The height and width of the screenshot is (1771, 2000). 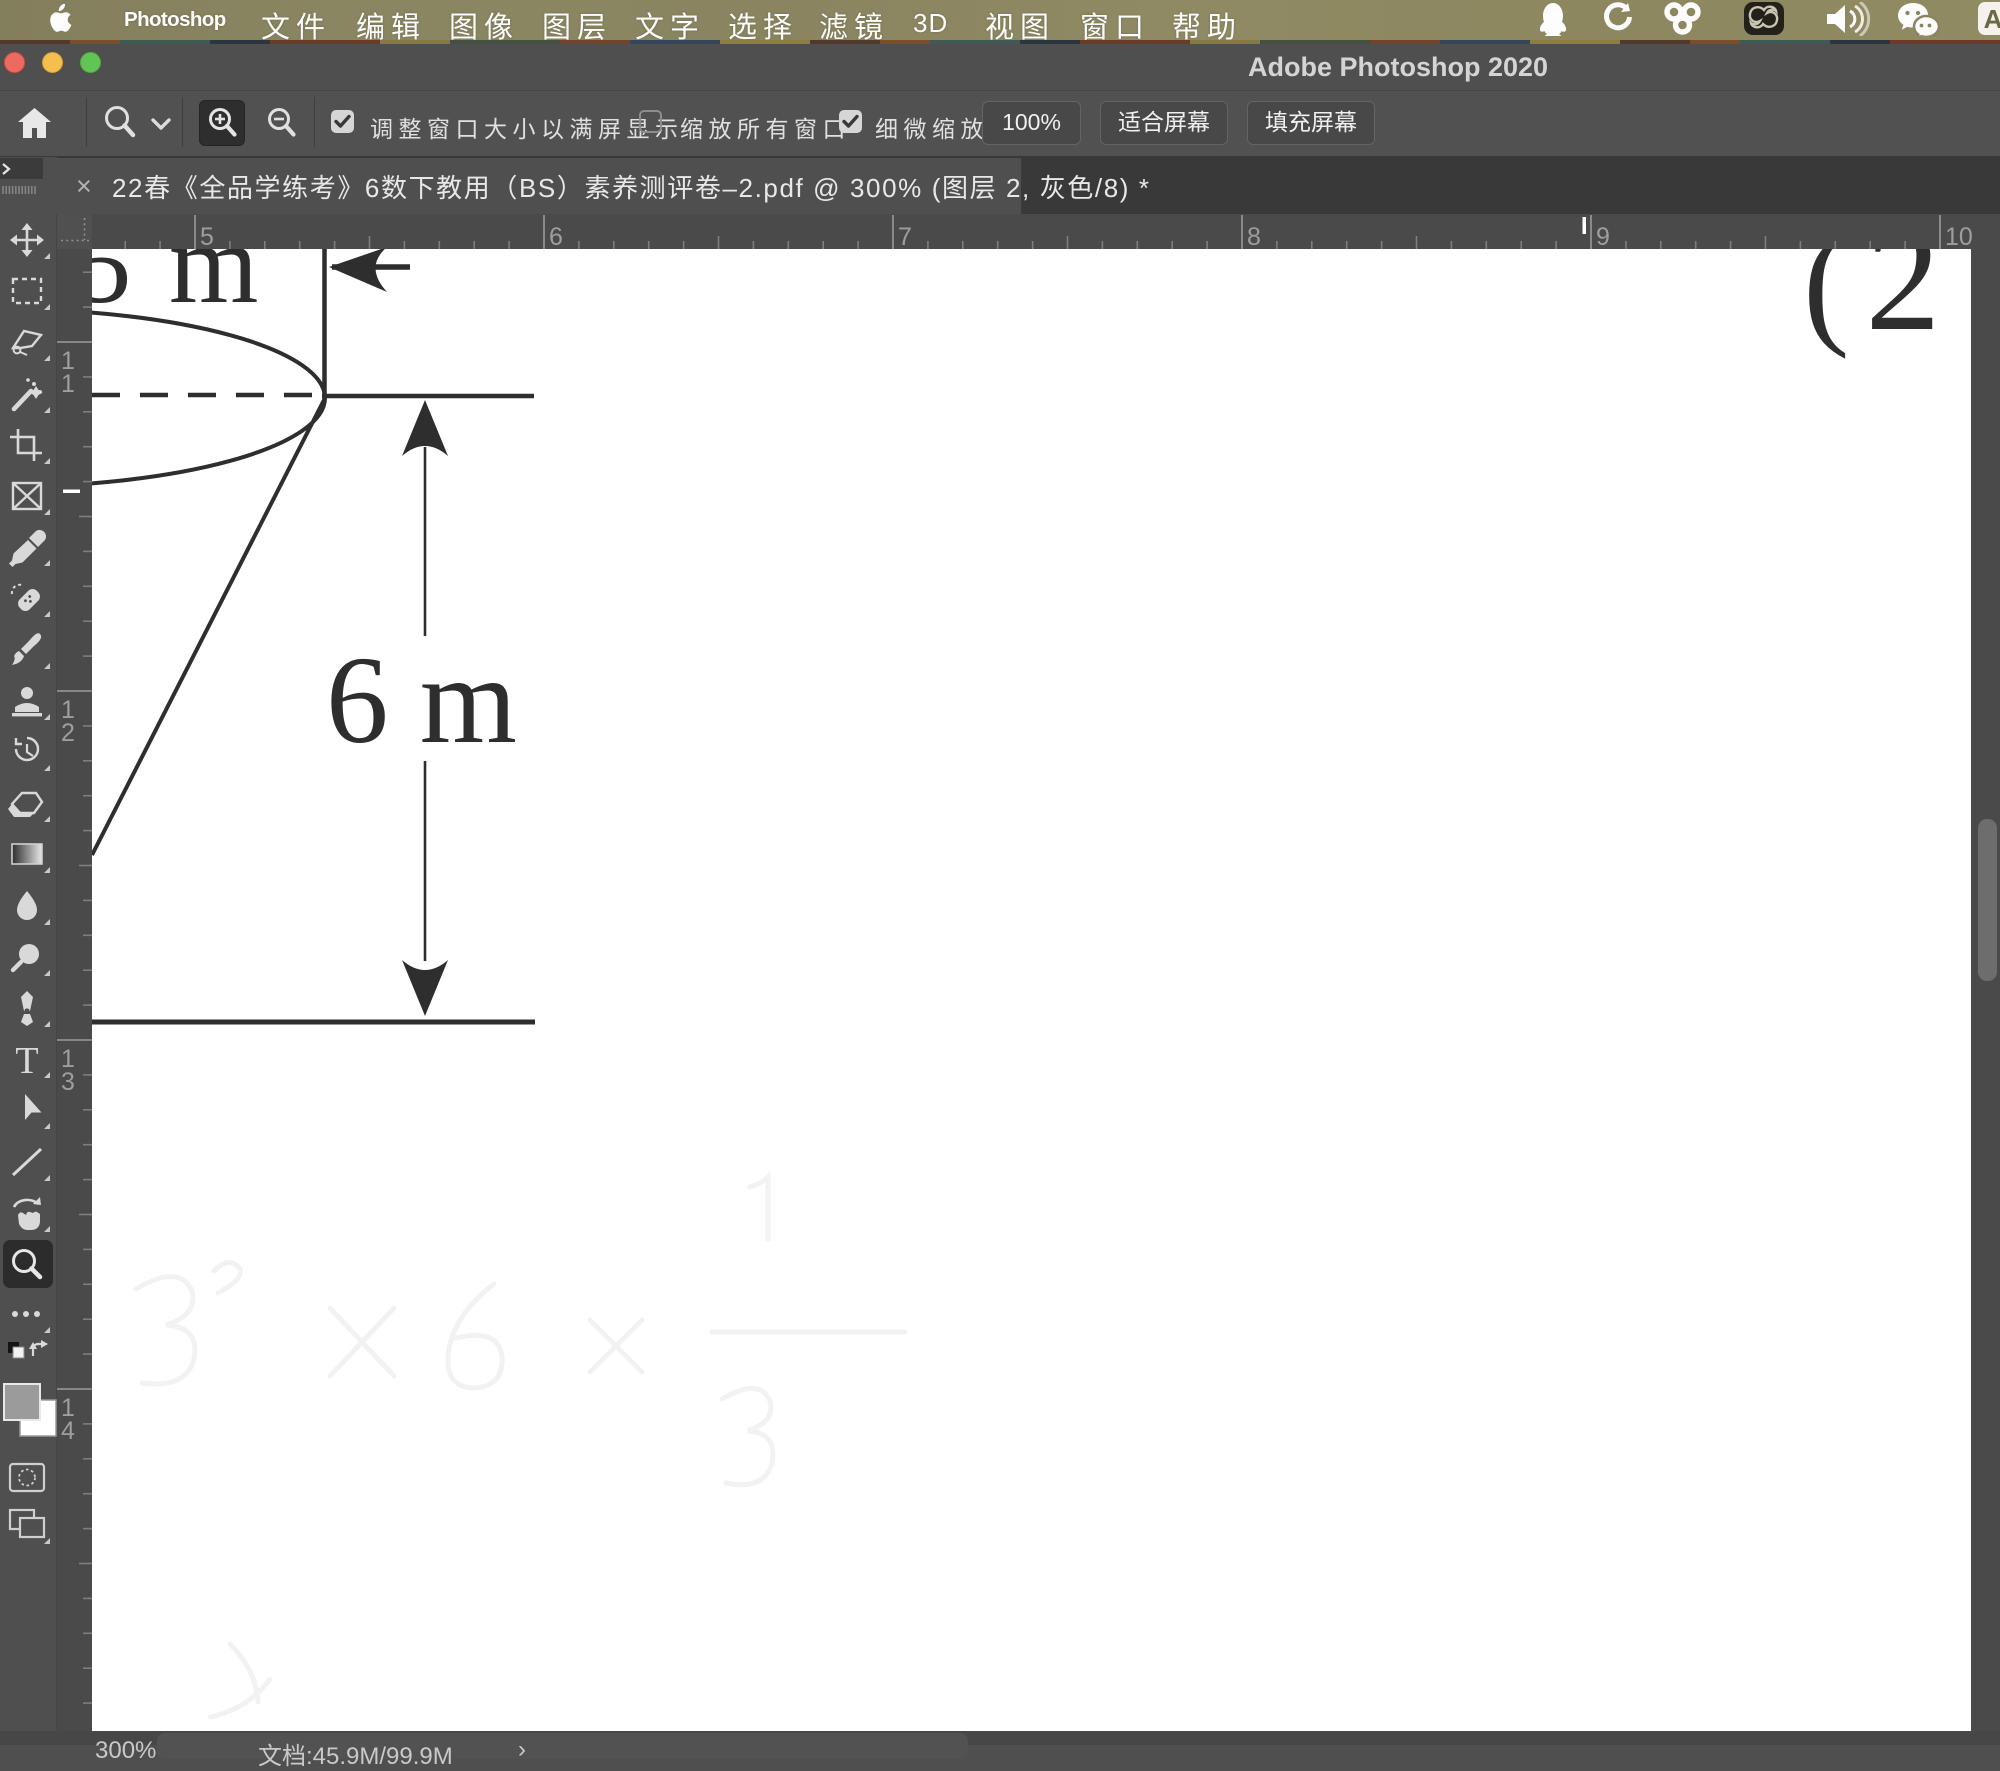 I want to click on svg-text: T, so click(x=26, y=1061).